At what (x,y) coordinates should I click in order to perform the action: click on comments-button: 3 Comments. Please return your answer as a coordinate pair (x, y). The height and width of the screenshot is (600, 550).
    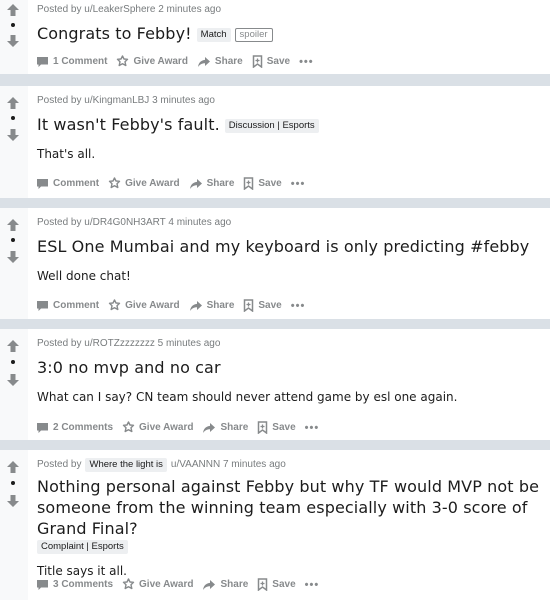
    Looking at the image, I should click on (74, 585).